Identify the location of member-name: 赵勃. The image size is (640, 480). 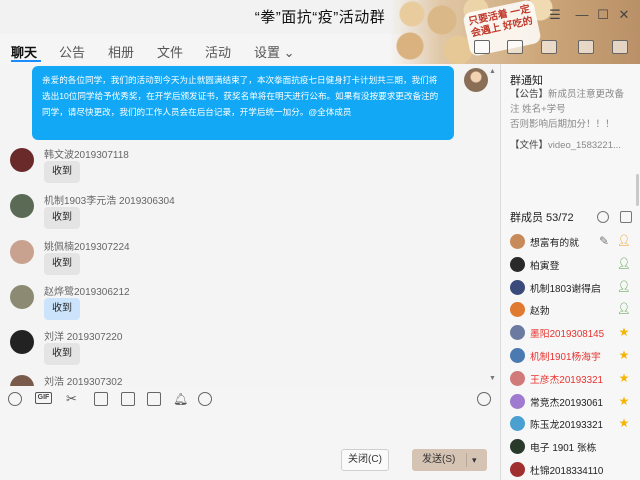
(540, 312).